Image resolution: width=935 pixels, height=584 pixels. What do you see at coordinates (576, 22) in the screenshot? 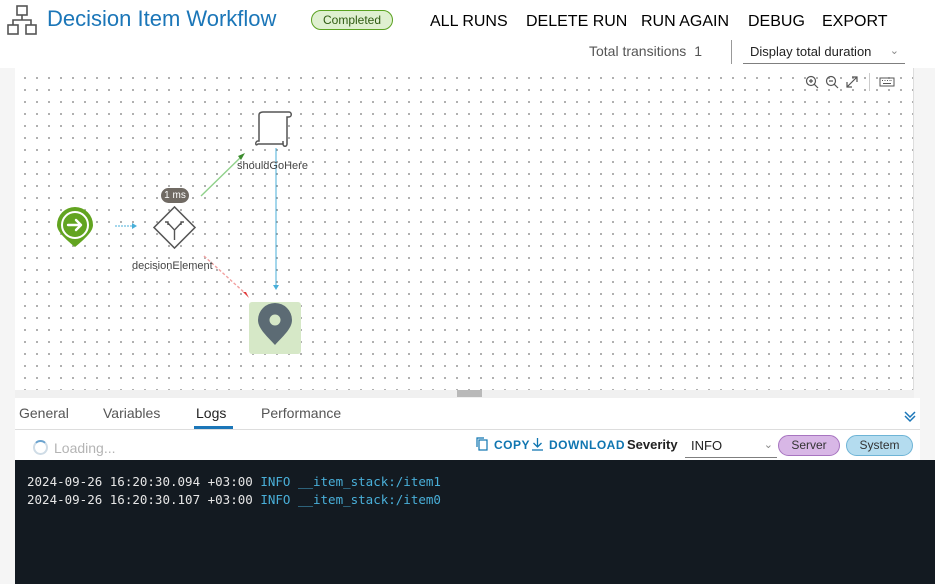
I see `delete-run-button: DELETE RUN` at bounding box center [576, 22].